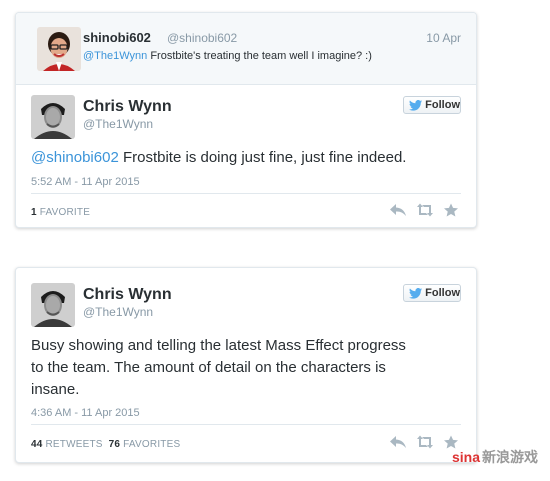  I want to click on retweets-count: 44, so click(37, 444).